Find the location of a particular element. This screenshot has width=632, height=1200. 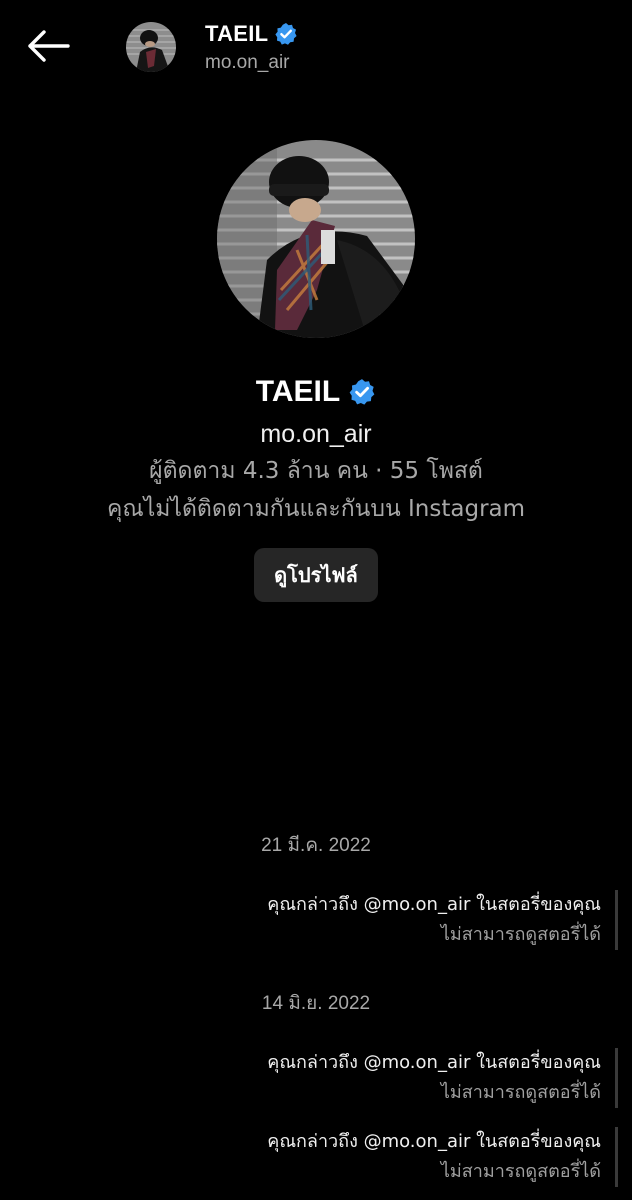

back-button is located at coordinates (48, 46).